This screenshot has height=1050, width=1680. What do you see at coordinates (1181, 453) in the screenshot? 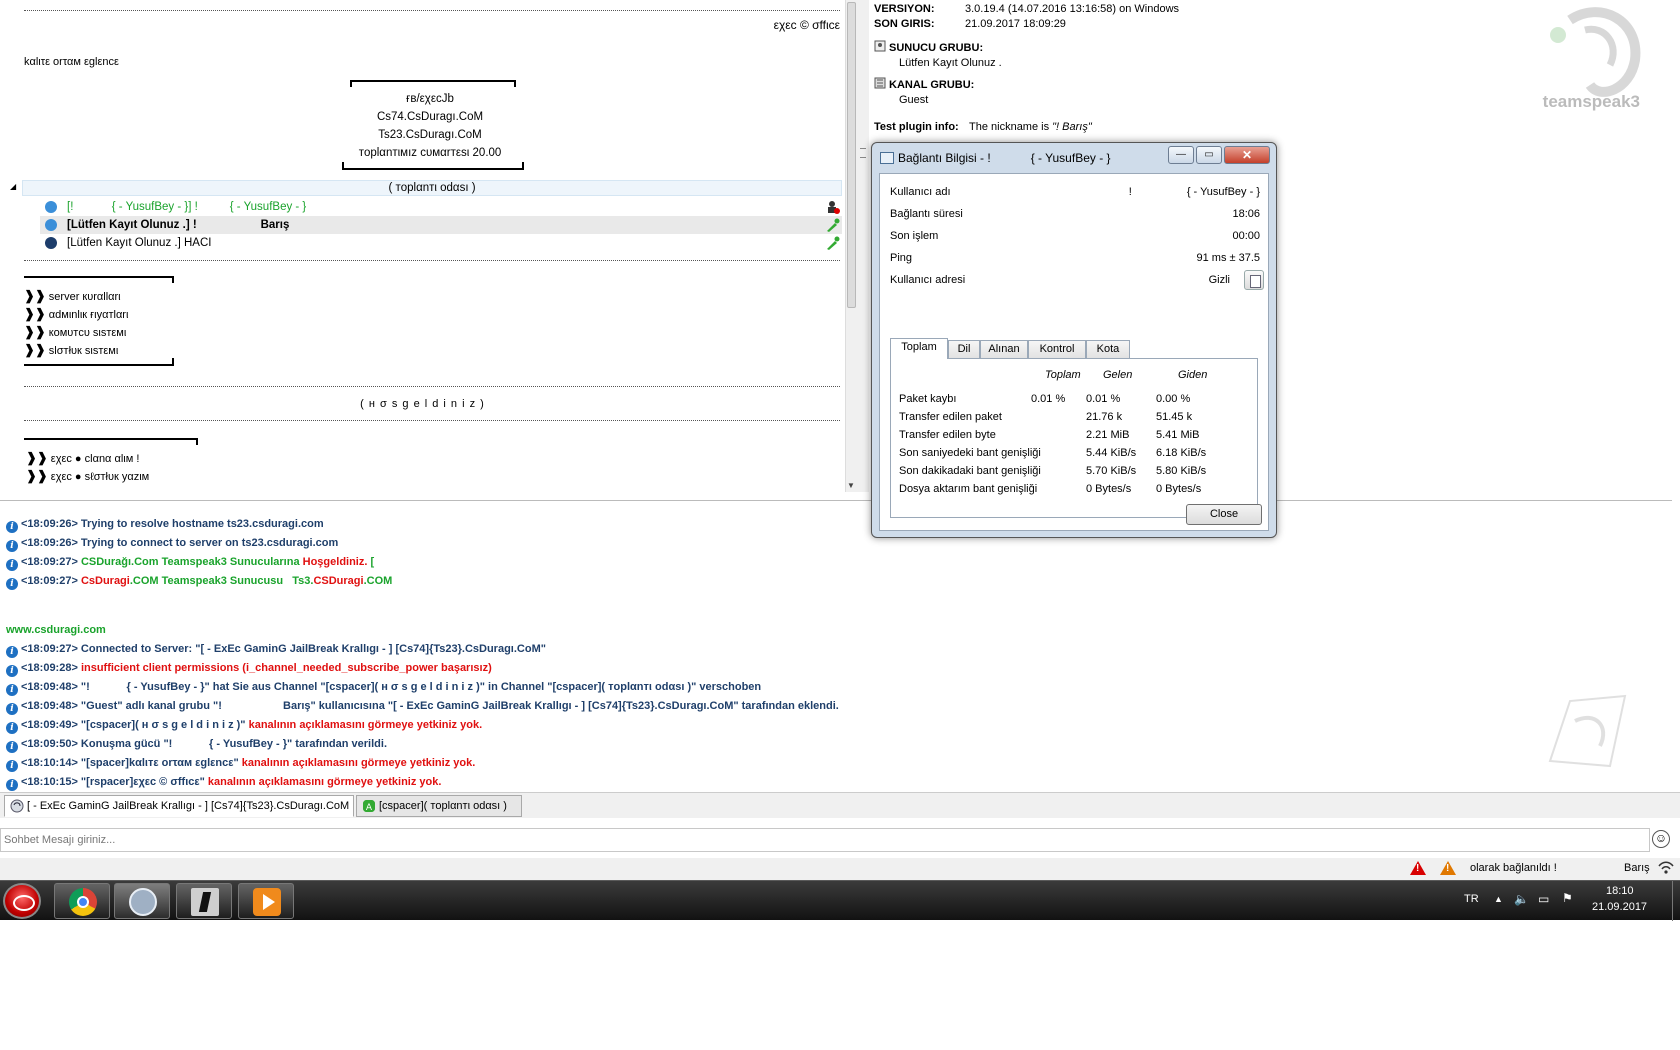
I see `stat-out: 6.18 KiB/s` at bounding box center [1181, 453].